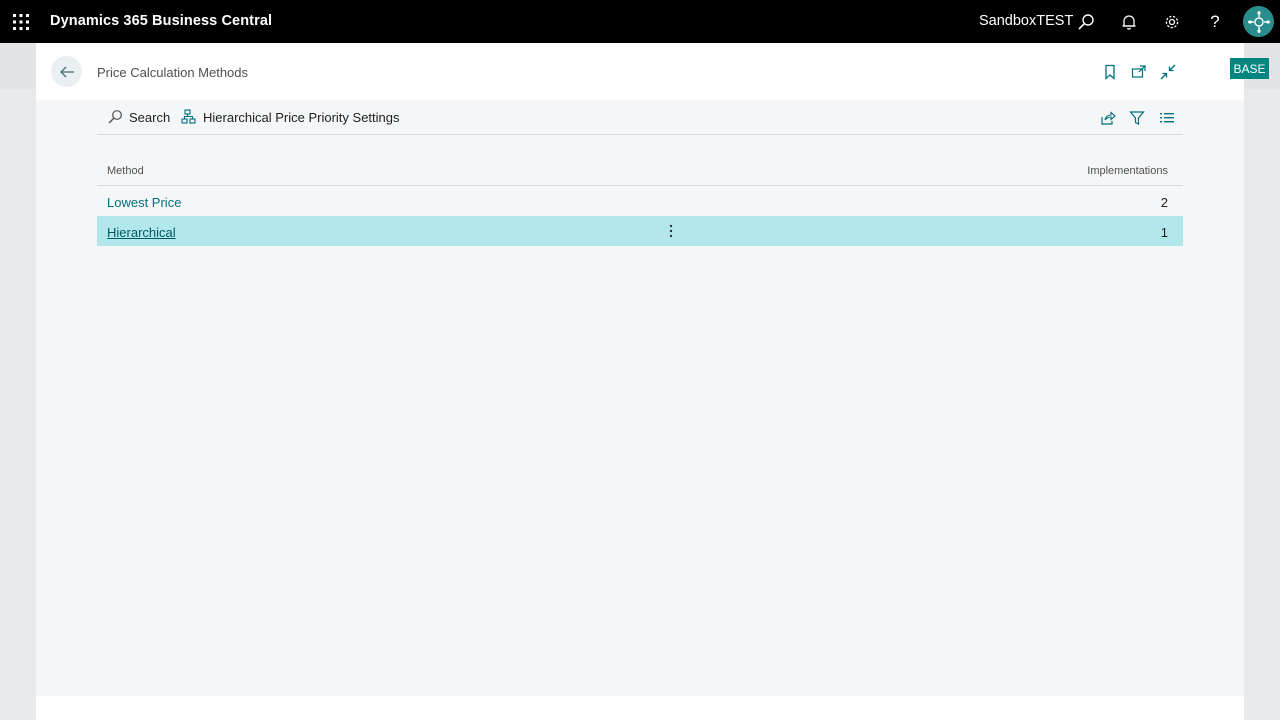 Image resolution: width=1280 pixels, height=720 pixels. I want to click on gear-icon, so click(1172, 22).